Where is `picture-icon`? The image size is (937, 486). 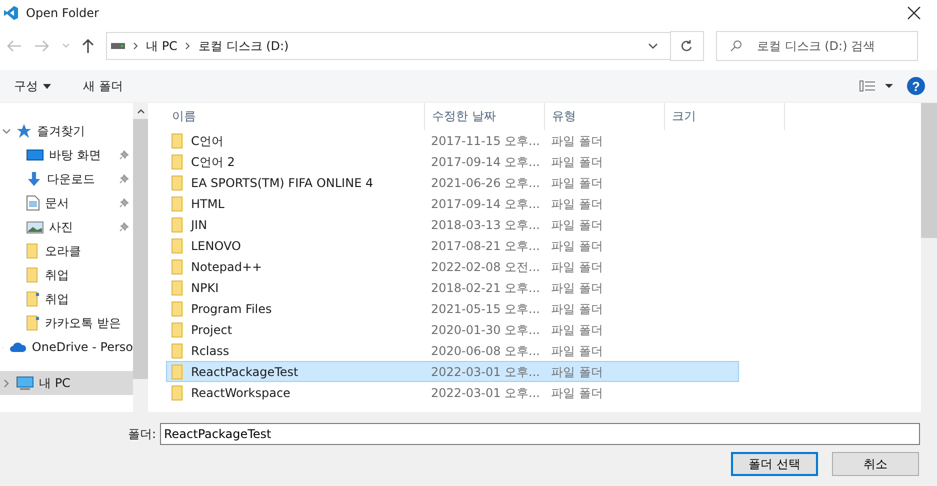 picture-icon is located at coordinates (35, 227).